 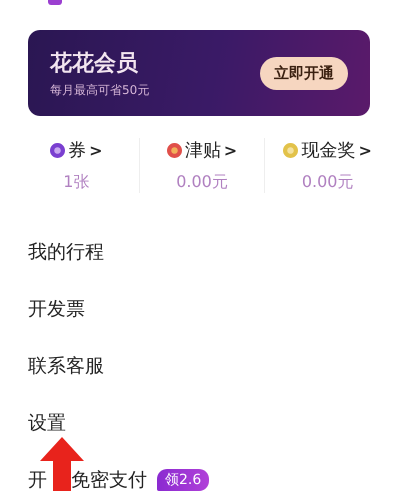 I want to click on menu-item-text: 免密支付, so click(x=109, y=478).